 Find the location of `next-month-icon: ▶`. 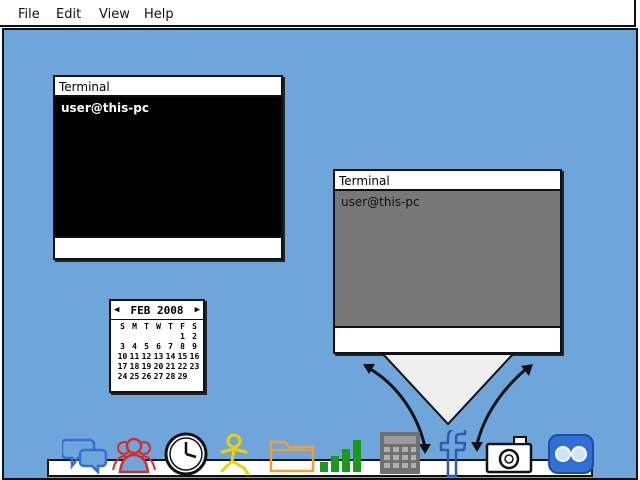

next-month-icon: ▶ is located at coordinates (197, 310).